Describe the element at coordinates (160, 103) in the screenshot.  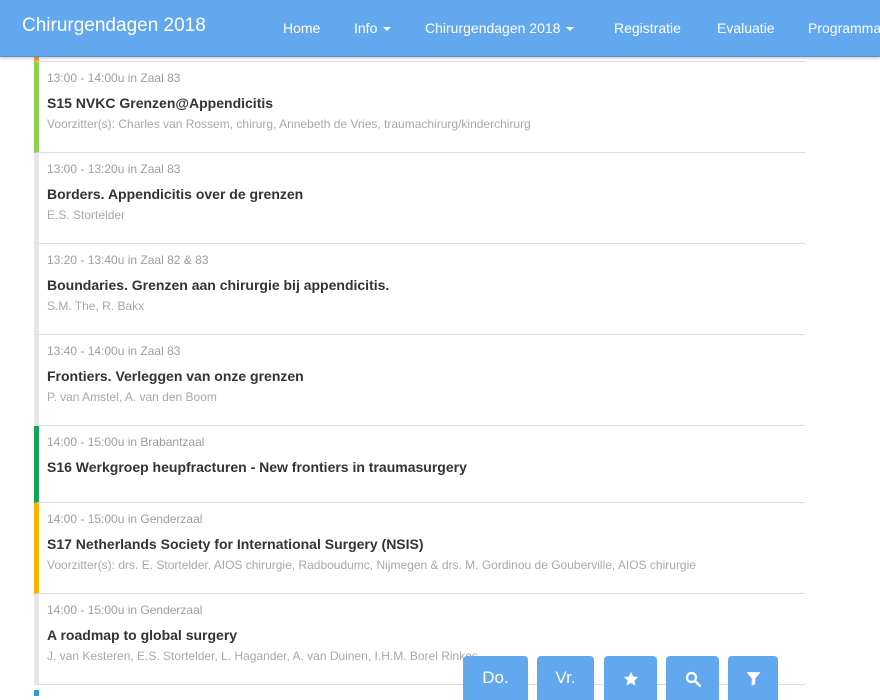
I see `session-title: S15 NVKC Grenzen@Appendicitis` at that location.